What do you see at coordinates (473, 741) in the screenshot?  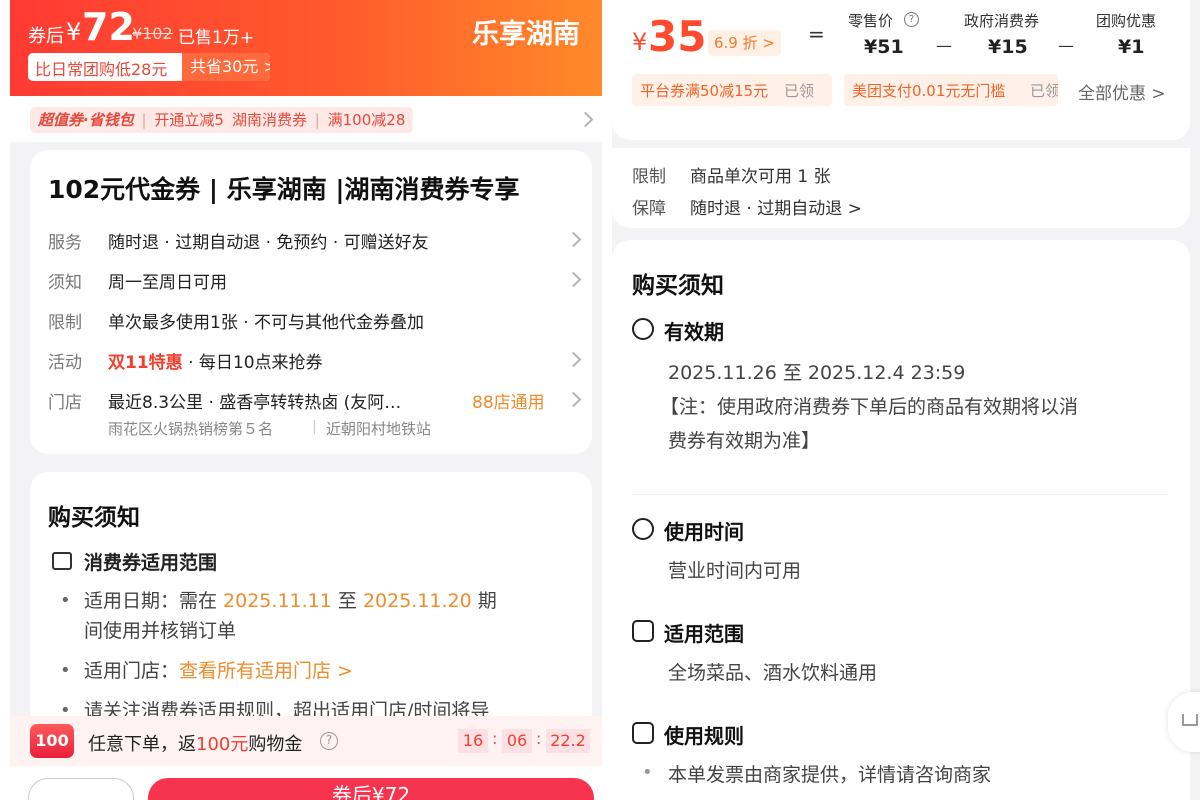 I see `timer-hours: 16` at bounding box center [473, 741].